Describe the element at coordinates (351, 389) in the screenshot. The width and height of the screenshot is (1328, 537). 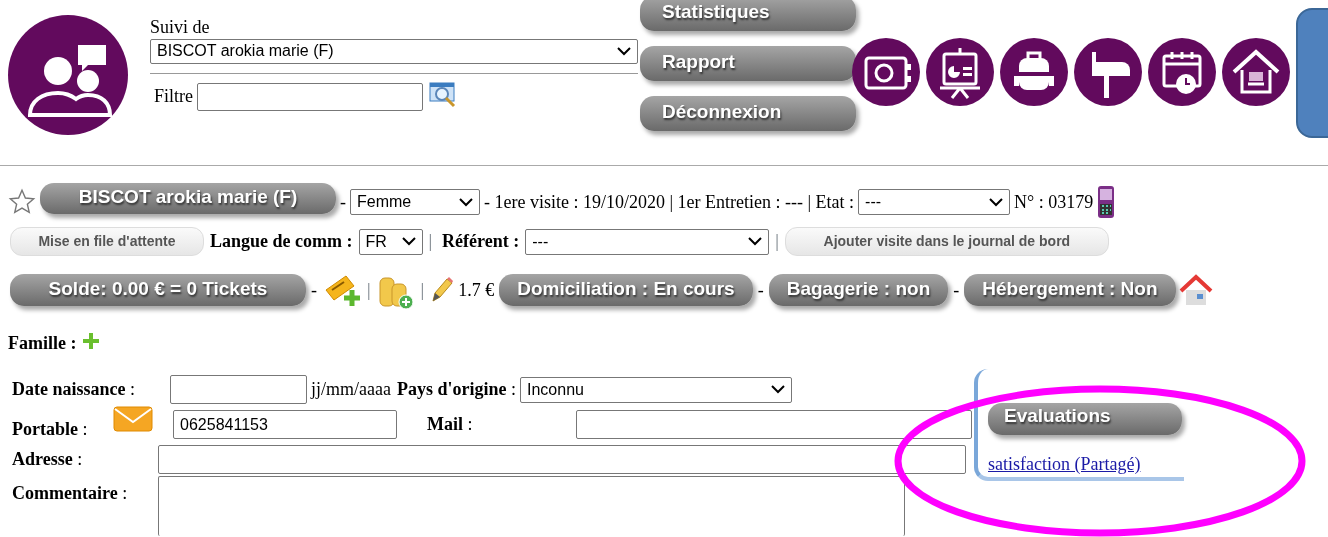
I see `date-format-hint: jj/mm/aaaa` at that location.